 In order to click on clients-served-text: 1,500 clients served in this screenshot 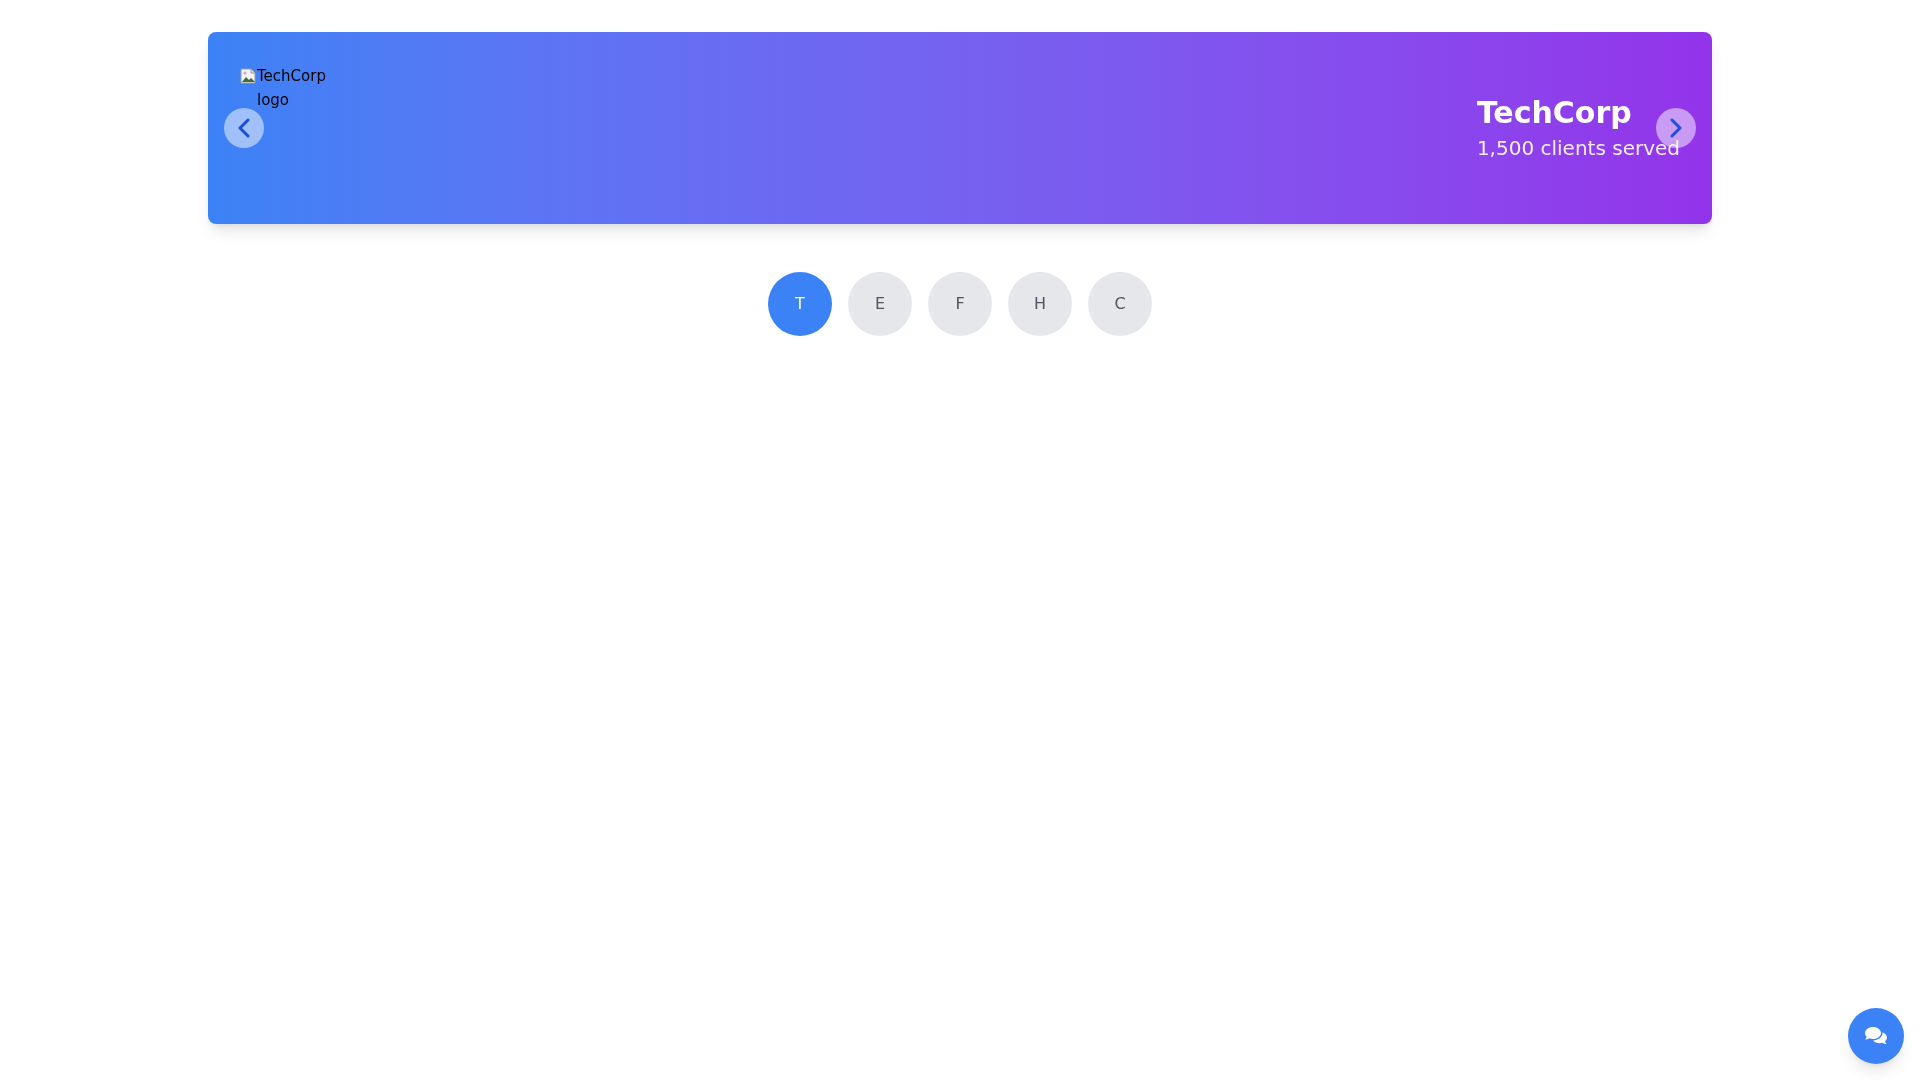, I will do `click(1578, 148)`.